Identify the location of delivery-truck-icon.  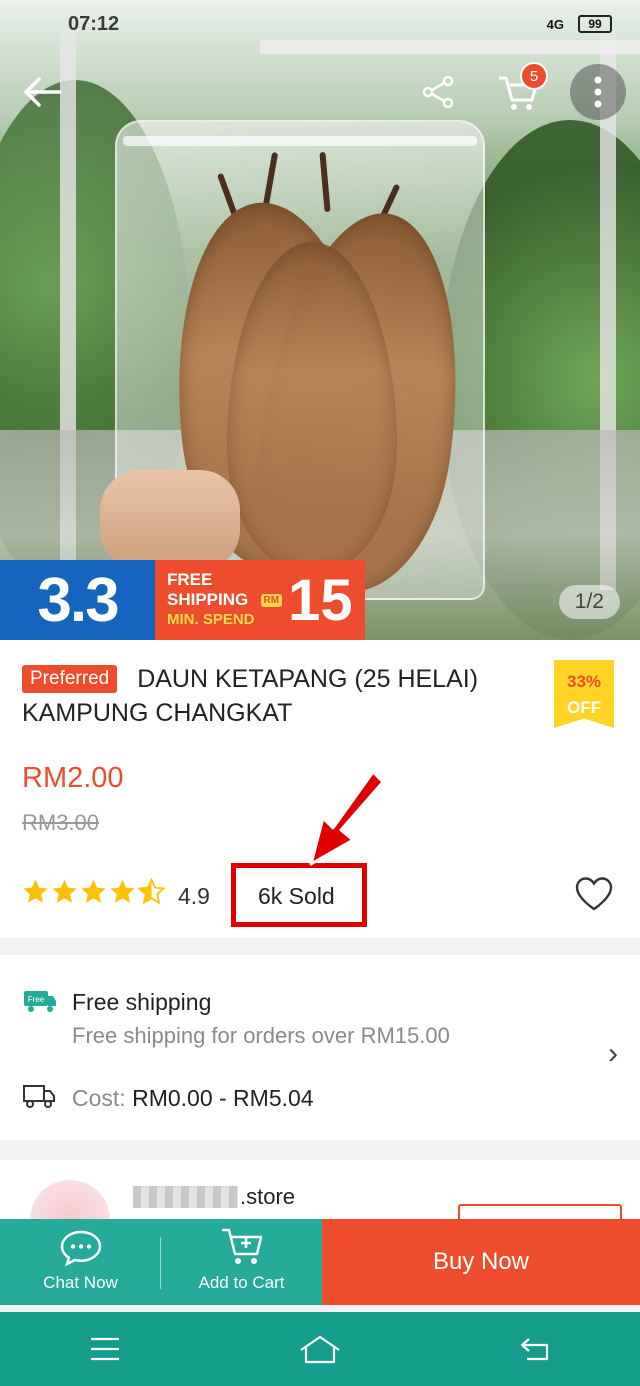
(39, 1096).